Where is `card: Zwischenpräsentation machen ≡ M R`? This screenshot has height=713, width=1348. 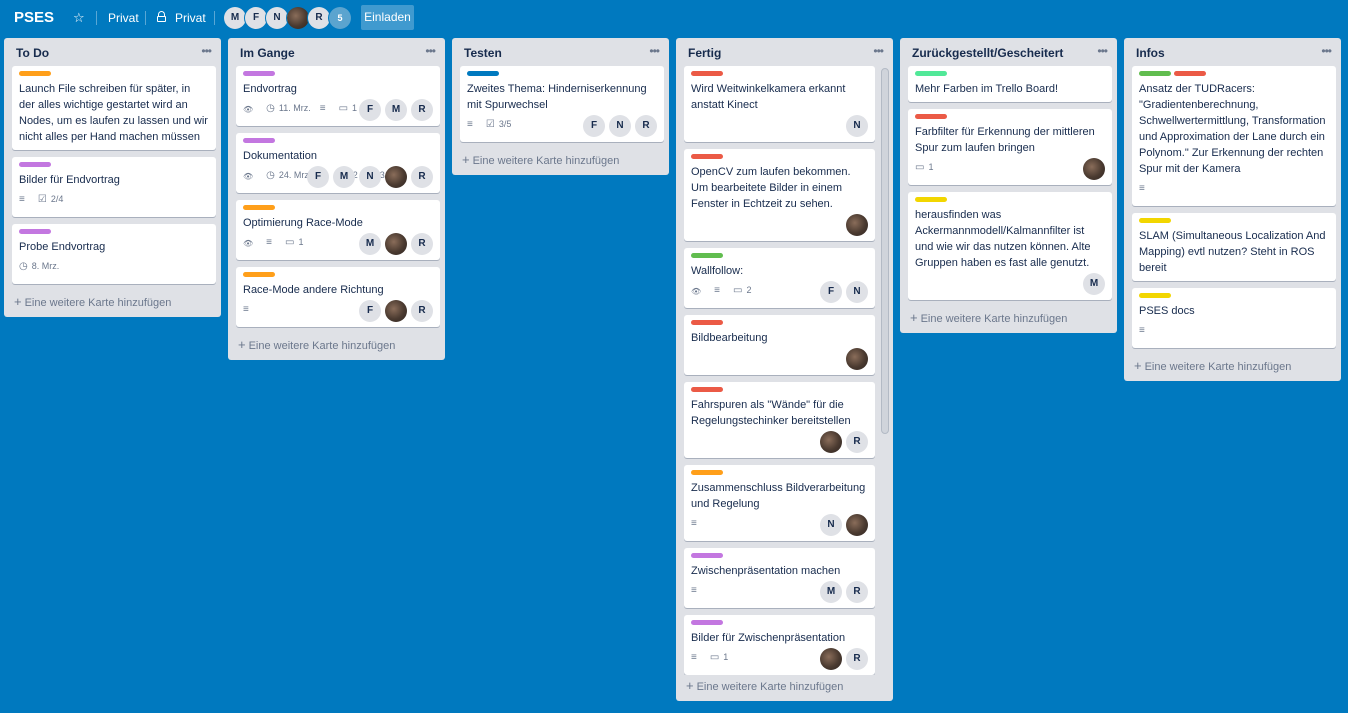 card: Zwischenpräsentation machen ≡ M R is located at coordinates (779, 578).